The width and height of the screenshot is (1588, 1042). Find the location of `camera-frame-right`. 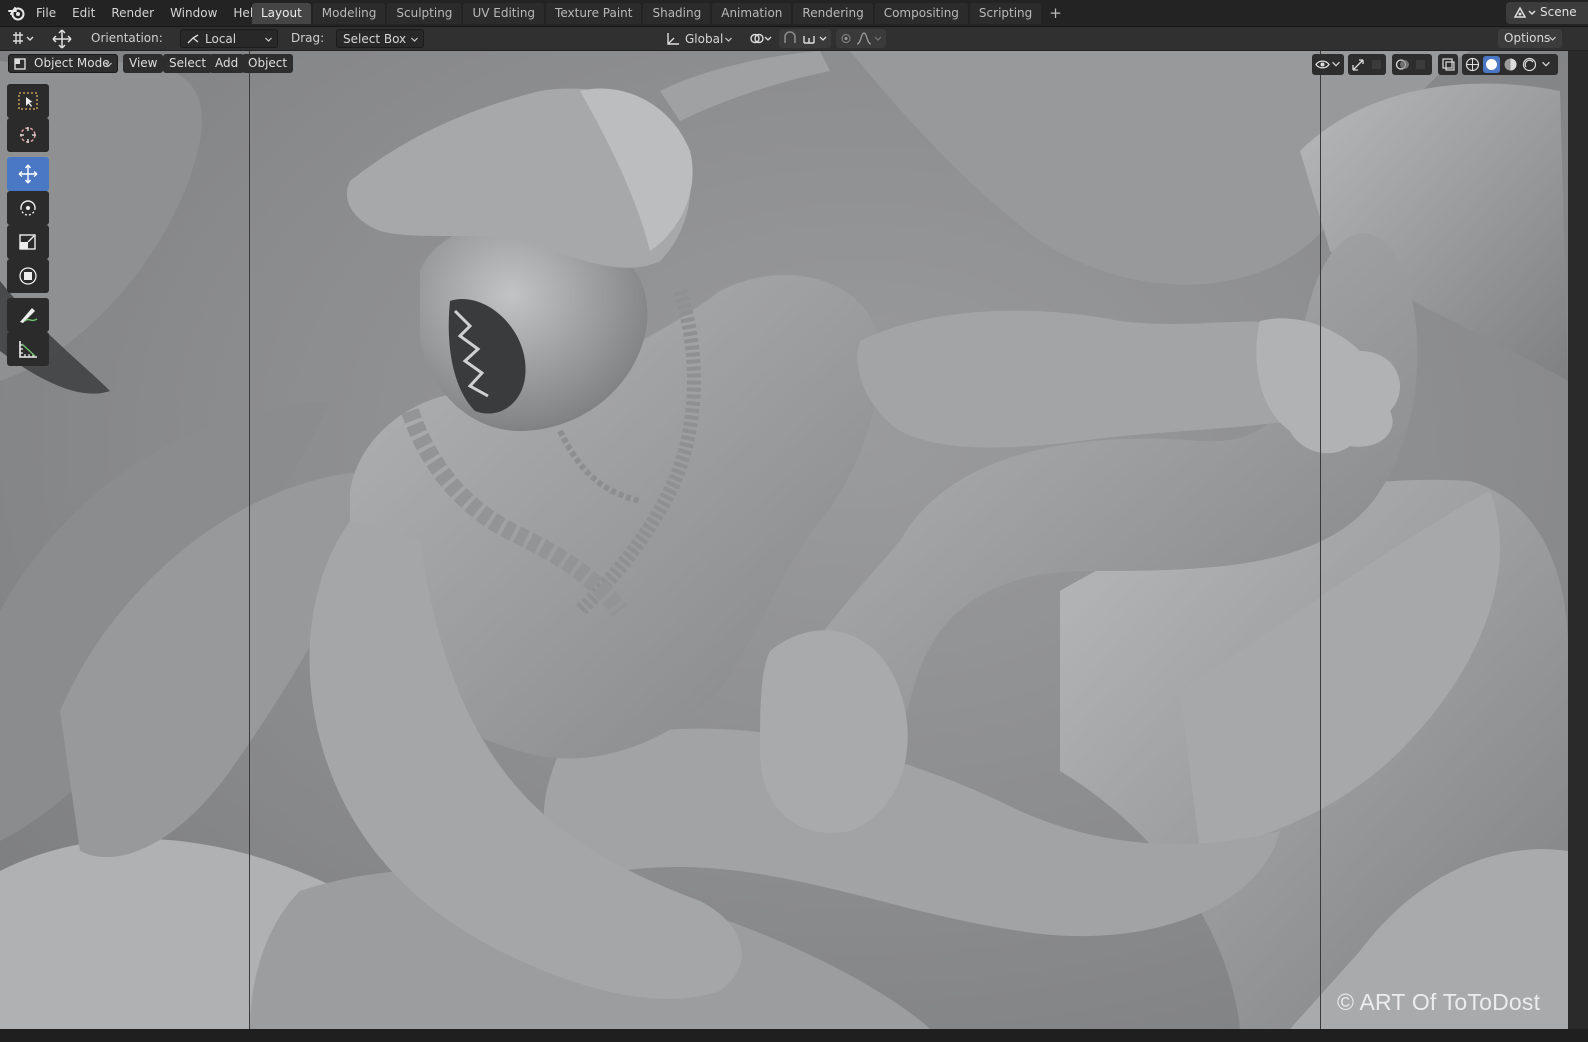

camera-frame-right is located at coordinates (1320, 540).